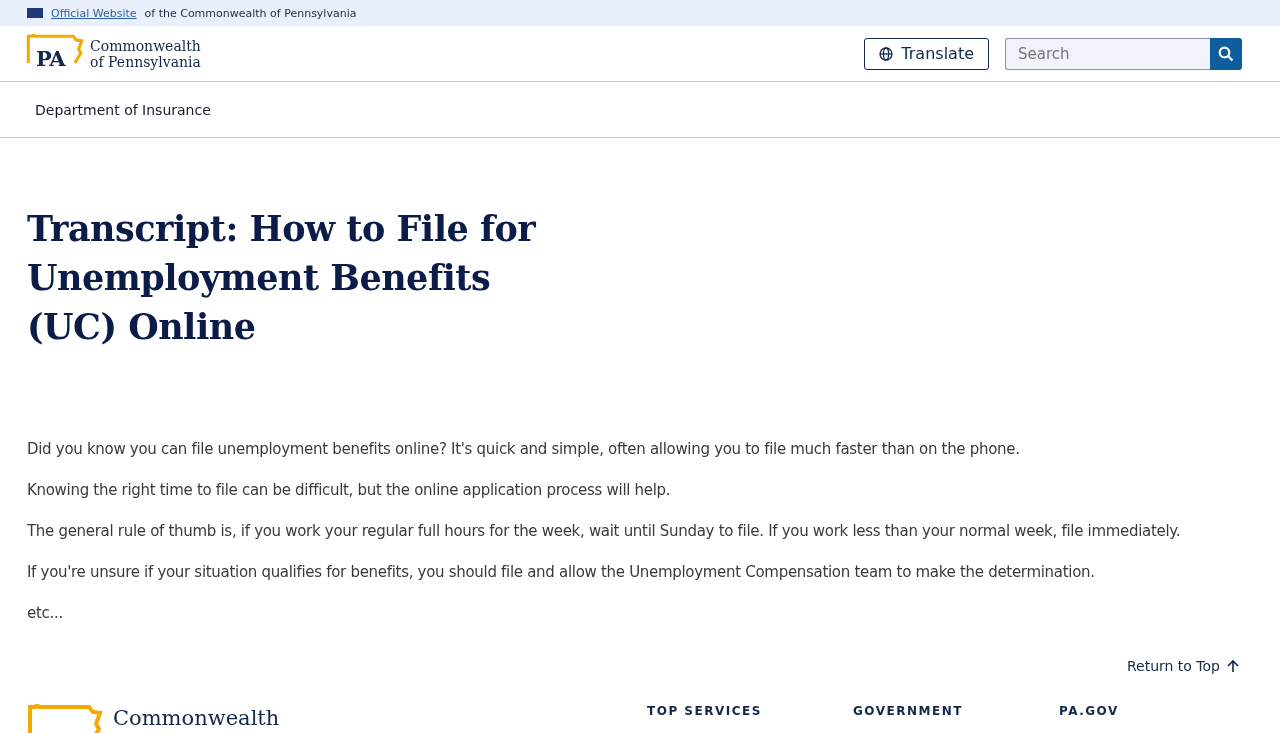  I want to click on page-title: Transcript: How to File for Unemployment Benefits (UC) Online, so click(282, 278).